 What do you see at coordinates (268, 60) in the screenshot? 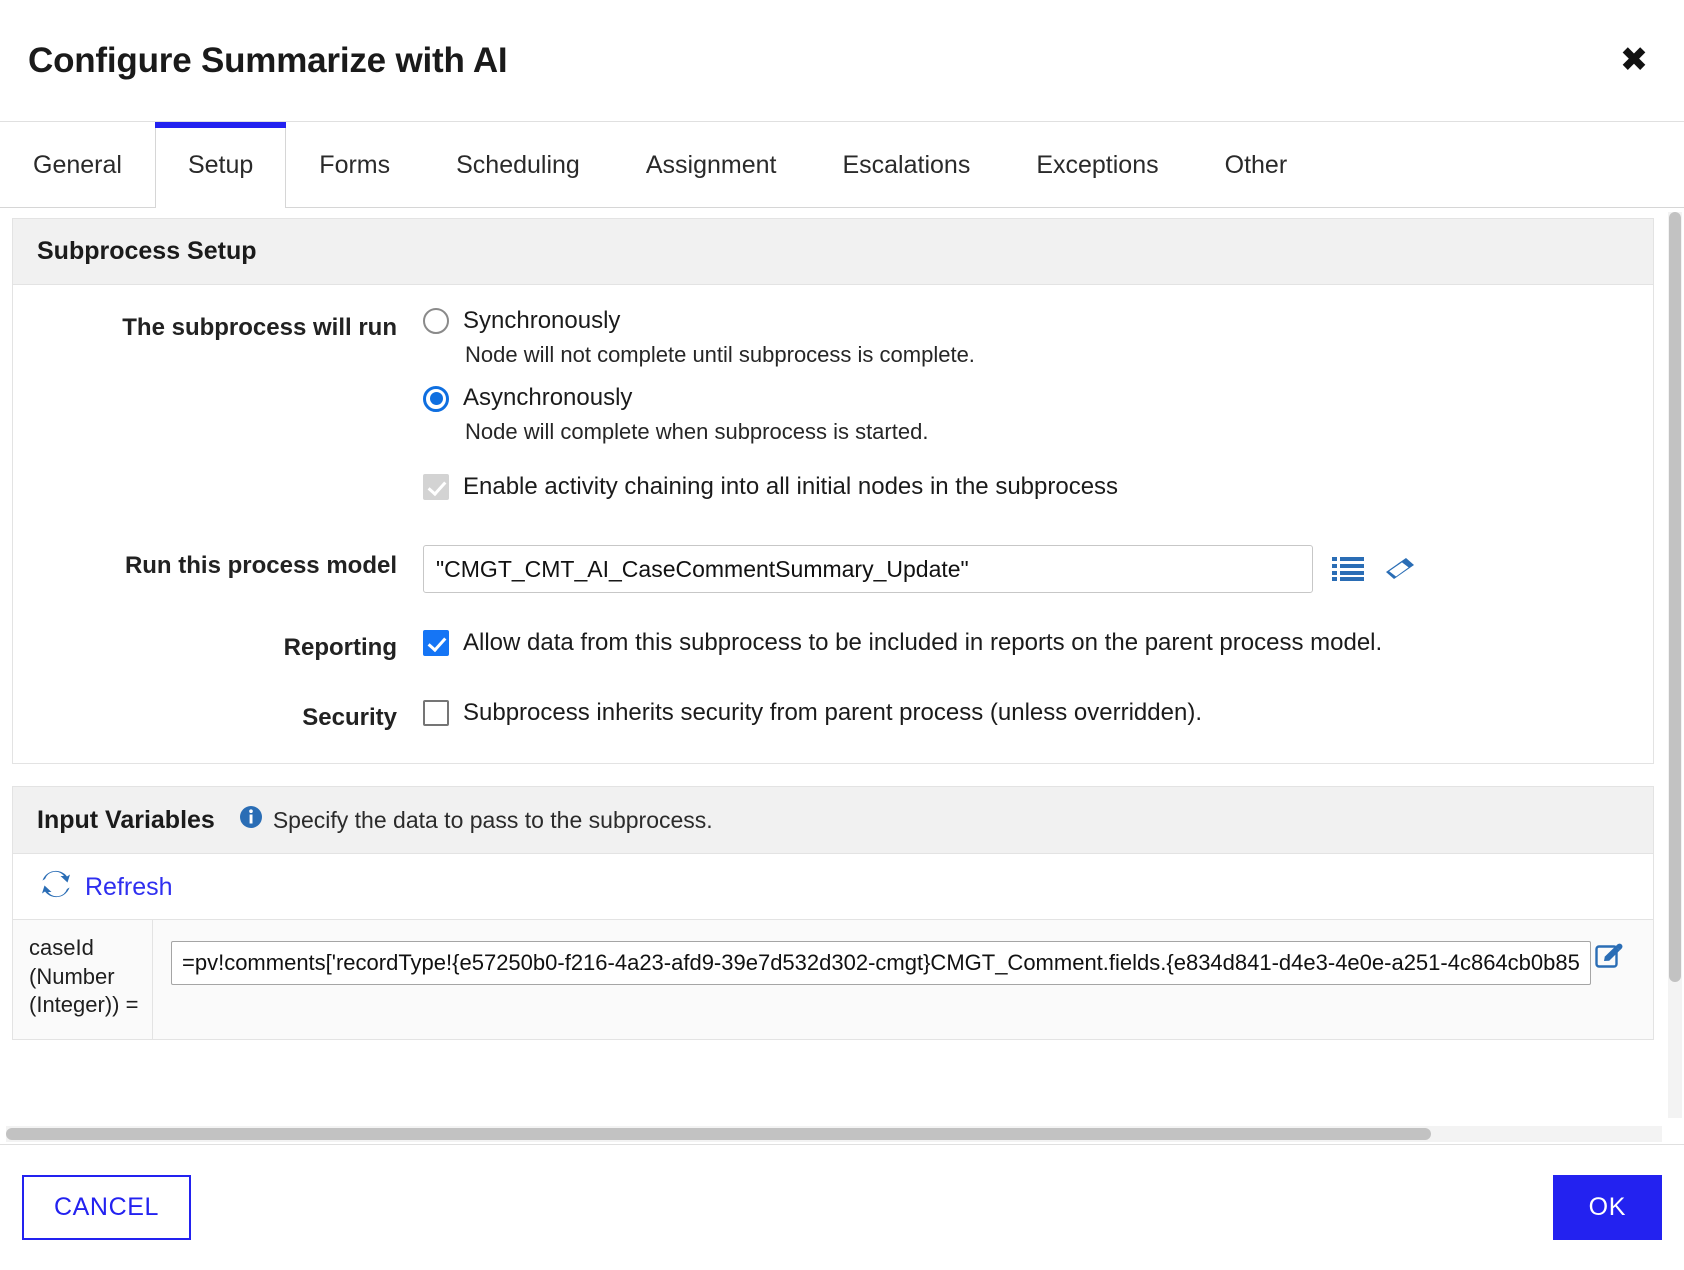
I see `page-title: Configure Summarize with AI` at bounding box center [268, 60].